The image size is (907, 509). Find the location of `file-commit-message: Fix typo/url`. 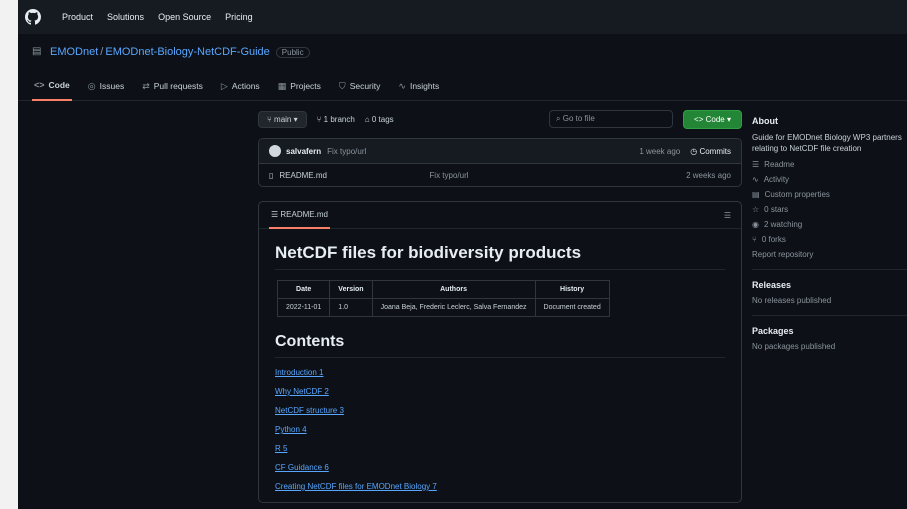

file-commit-message: Fix typo/url is located at coordinates (448, 175).